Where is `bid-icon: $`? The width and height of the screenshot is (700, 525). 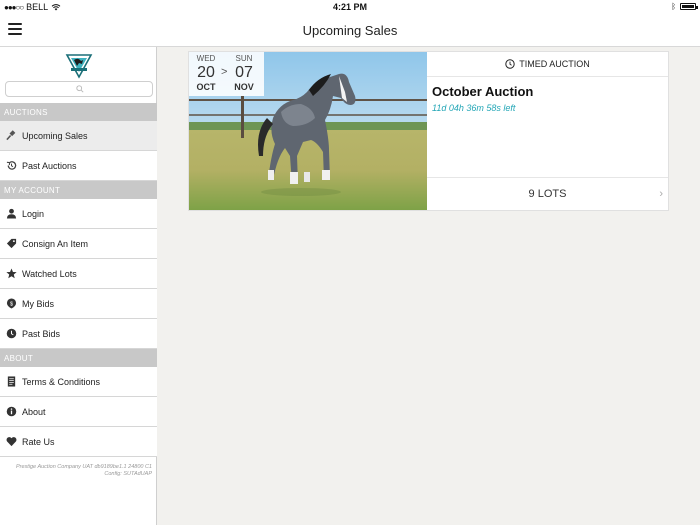
bid-icon: $ is located at coordinates (11, 304).